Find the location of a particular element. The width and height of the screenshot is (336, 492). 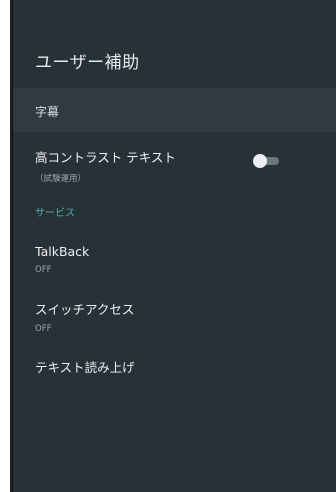

switch-access-title: スイッチアクセス is located at coordinates (85, 309).